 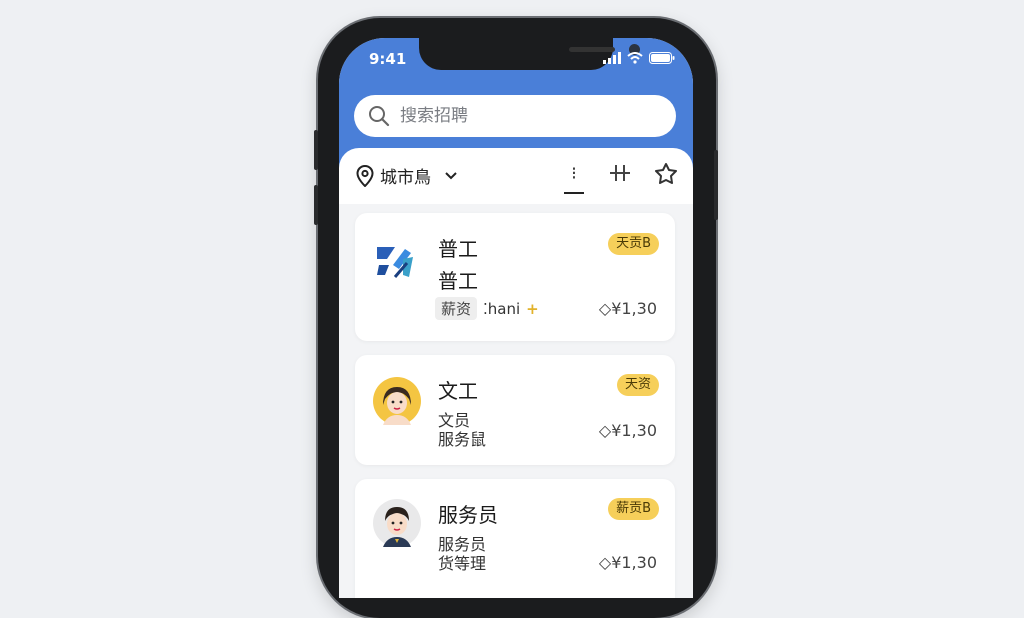 I want to click on wifi-icon, so click(x=635, y=58).